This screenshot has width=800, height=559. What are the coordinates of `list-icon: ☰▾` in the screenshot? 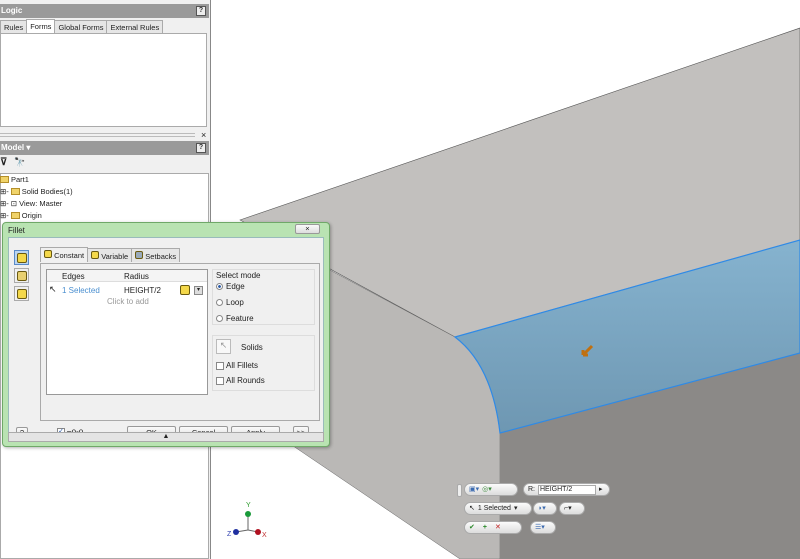 It's located at (540, 527).